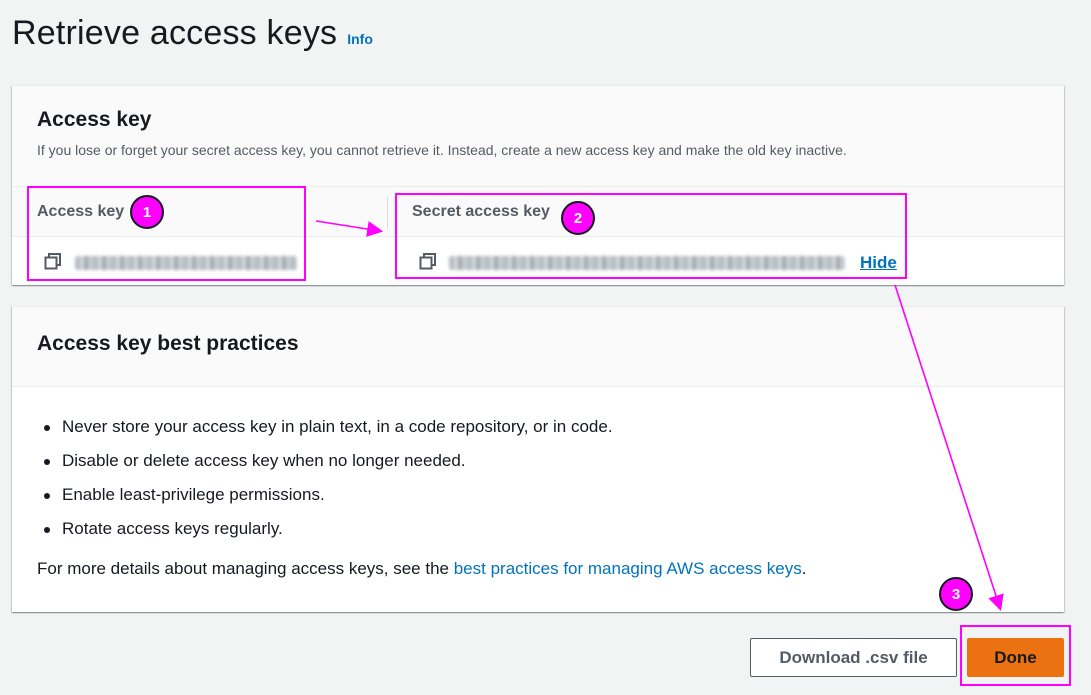 The height and width of the screenshot is (695, 1091). What do you see at coordinates (387, 213) in the screenshot?
I see `column-divider` at bounding box center [387, 213].